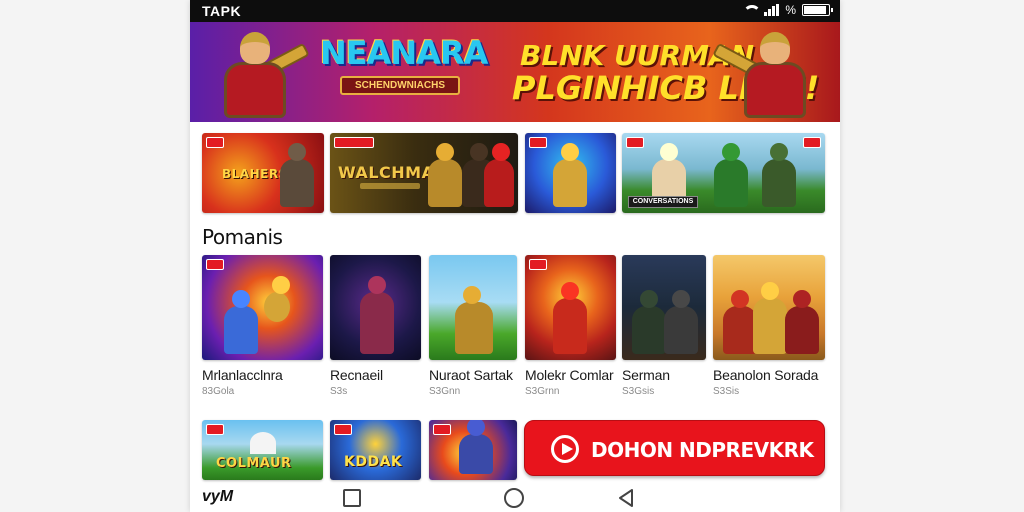 This screenshot has height=512, width=1024. What do you see at coordinates (242, 237) in the screenshot?
I see `section-title: Pomanis` at bounding box center [242, 237].